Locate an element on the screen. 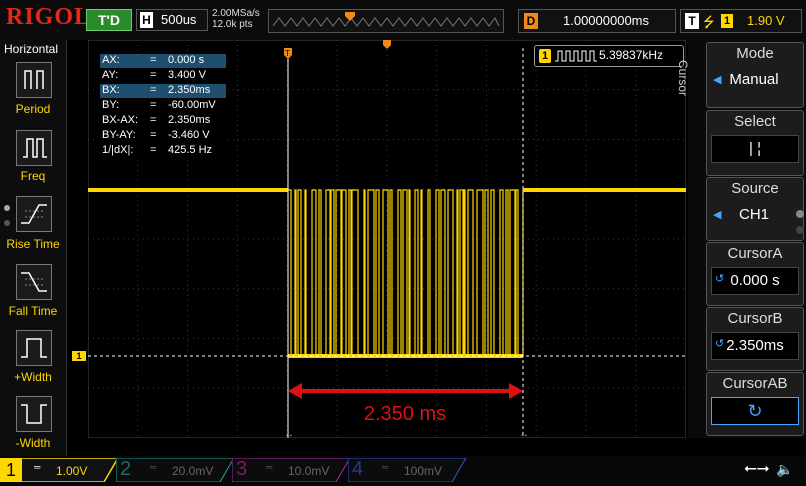 The width and height of the screenshot is (806, 486). neg-width-label: -Width is located at coordinates (33, 443).